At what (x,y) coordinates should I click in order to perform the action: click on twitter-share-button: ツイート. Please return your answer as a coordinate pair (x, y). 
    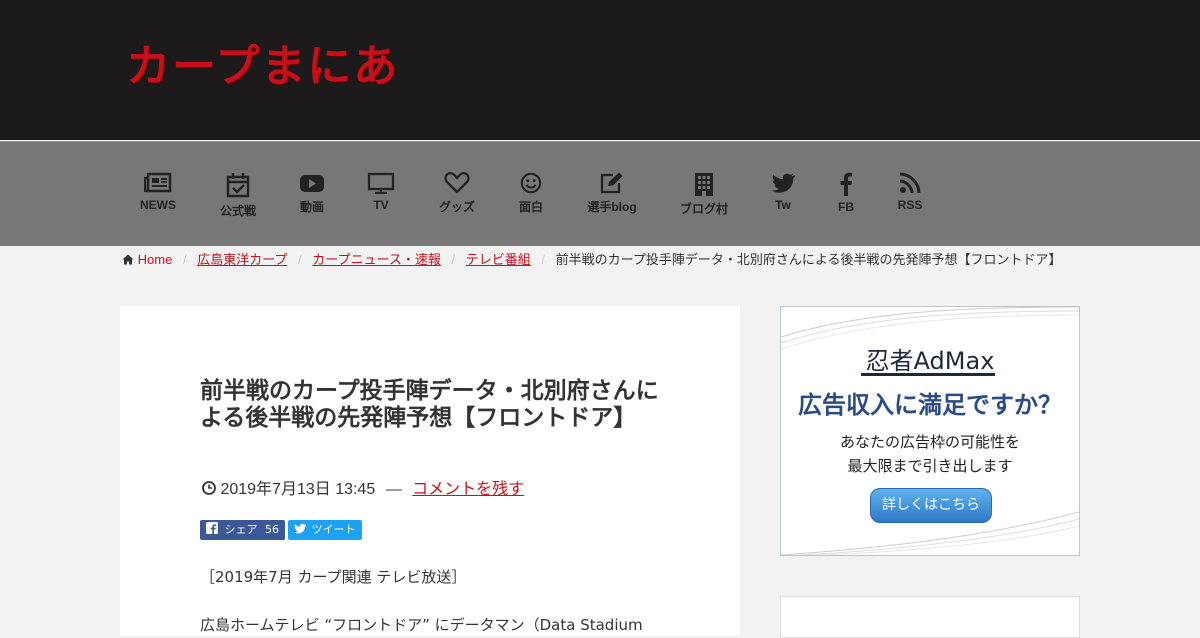
    Looking at the image, I should click on (325, 530).